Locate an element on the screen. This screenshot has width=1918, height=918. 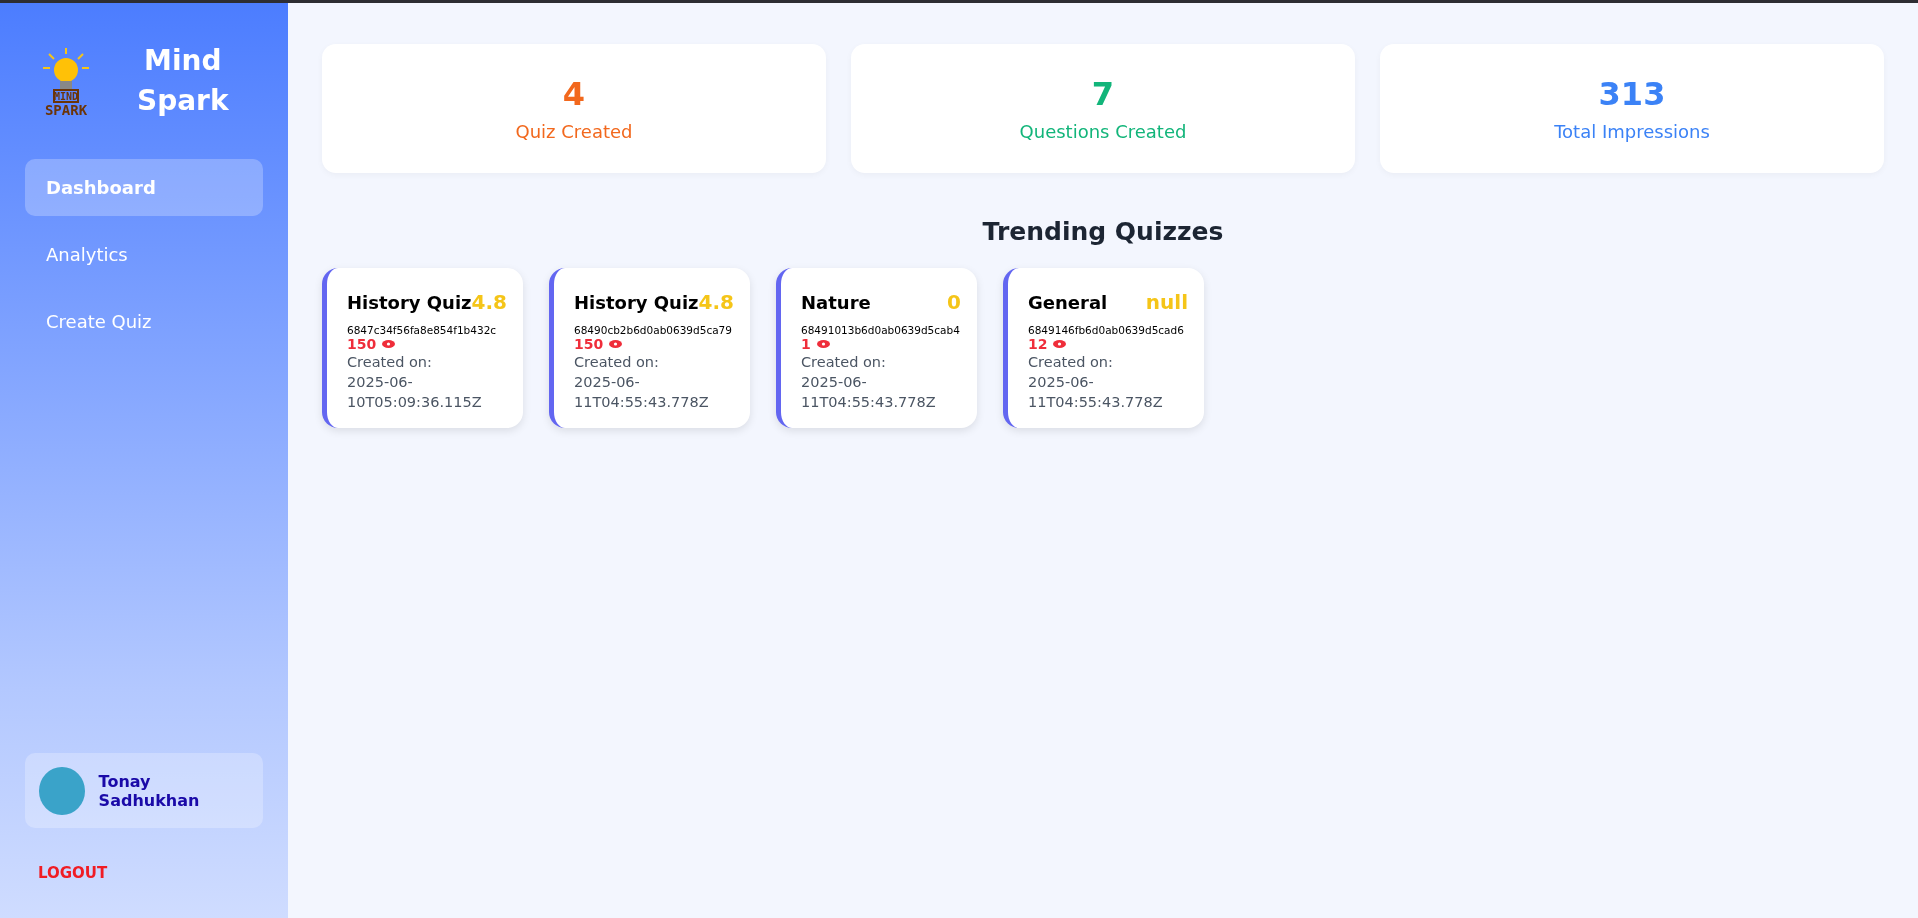
quiz-id: 6847c34f56fa8e854f1b432c is located at coordinates (422, 330).